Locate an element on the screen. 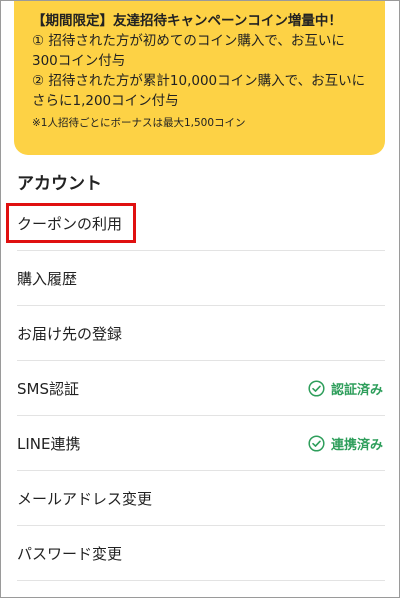 The image size is (400, 598). menu-item-label: パスワード変更 is located at coordinates (70, 554).